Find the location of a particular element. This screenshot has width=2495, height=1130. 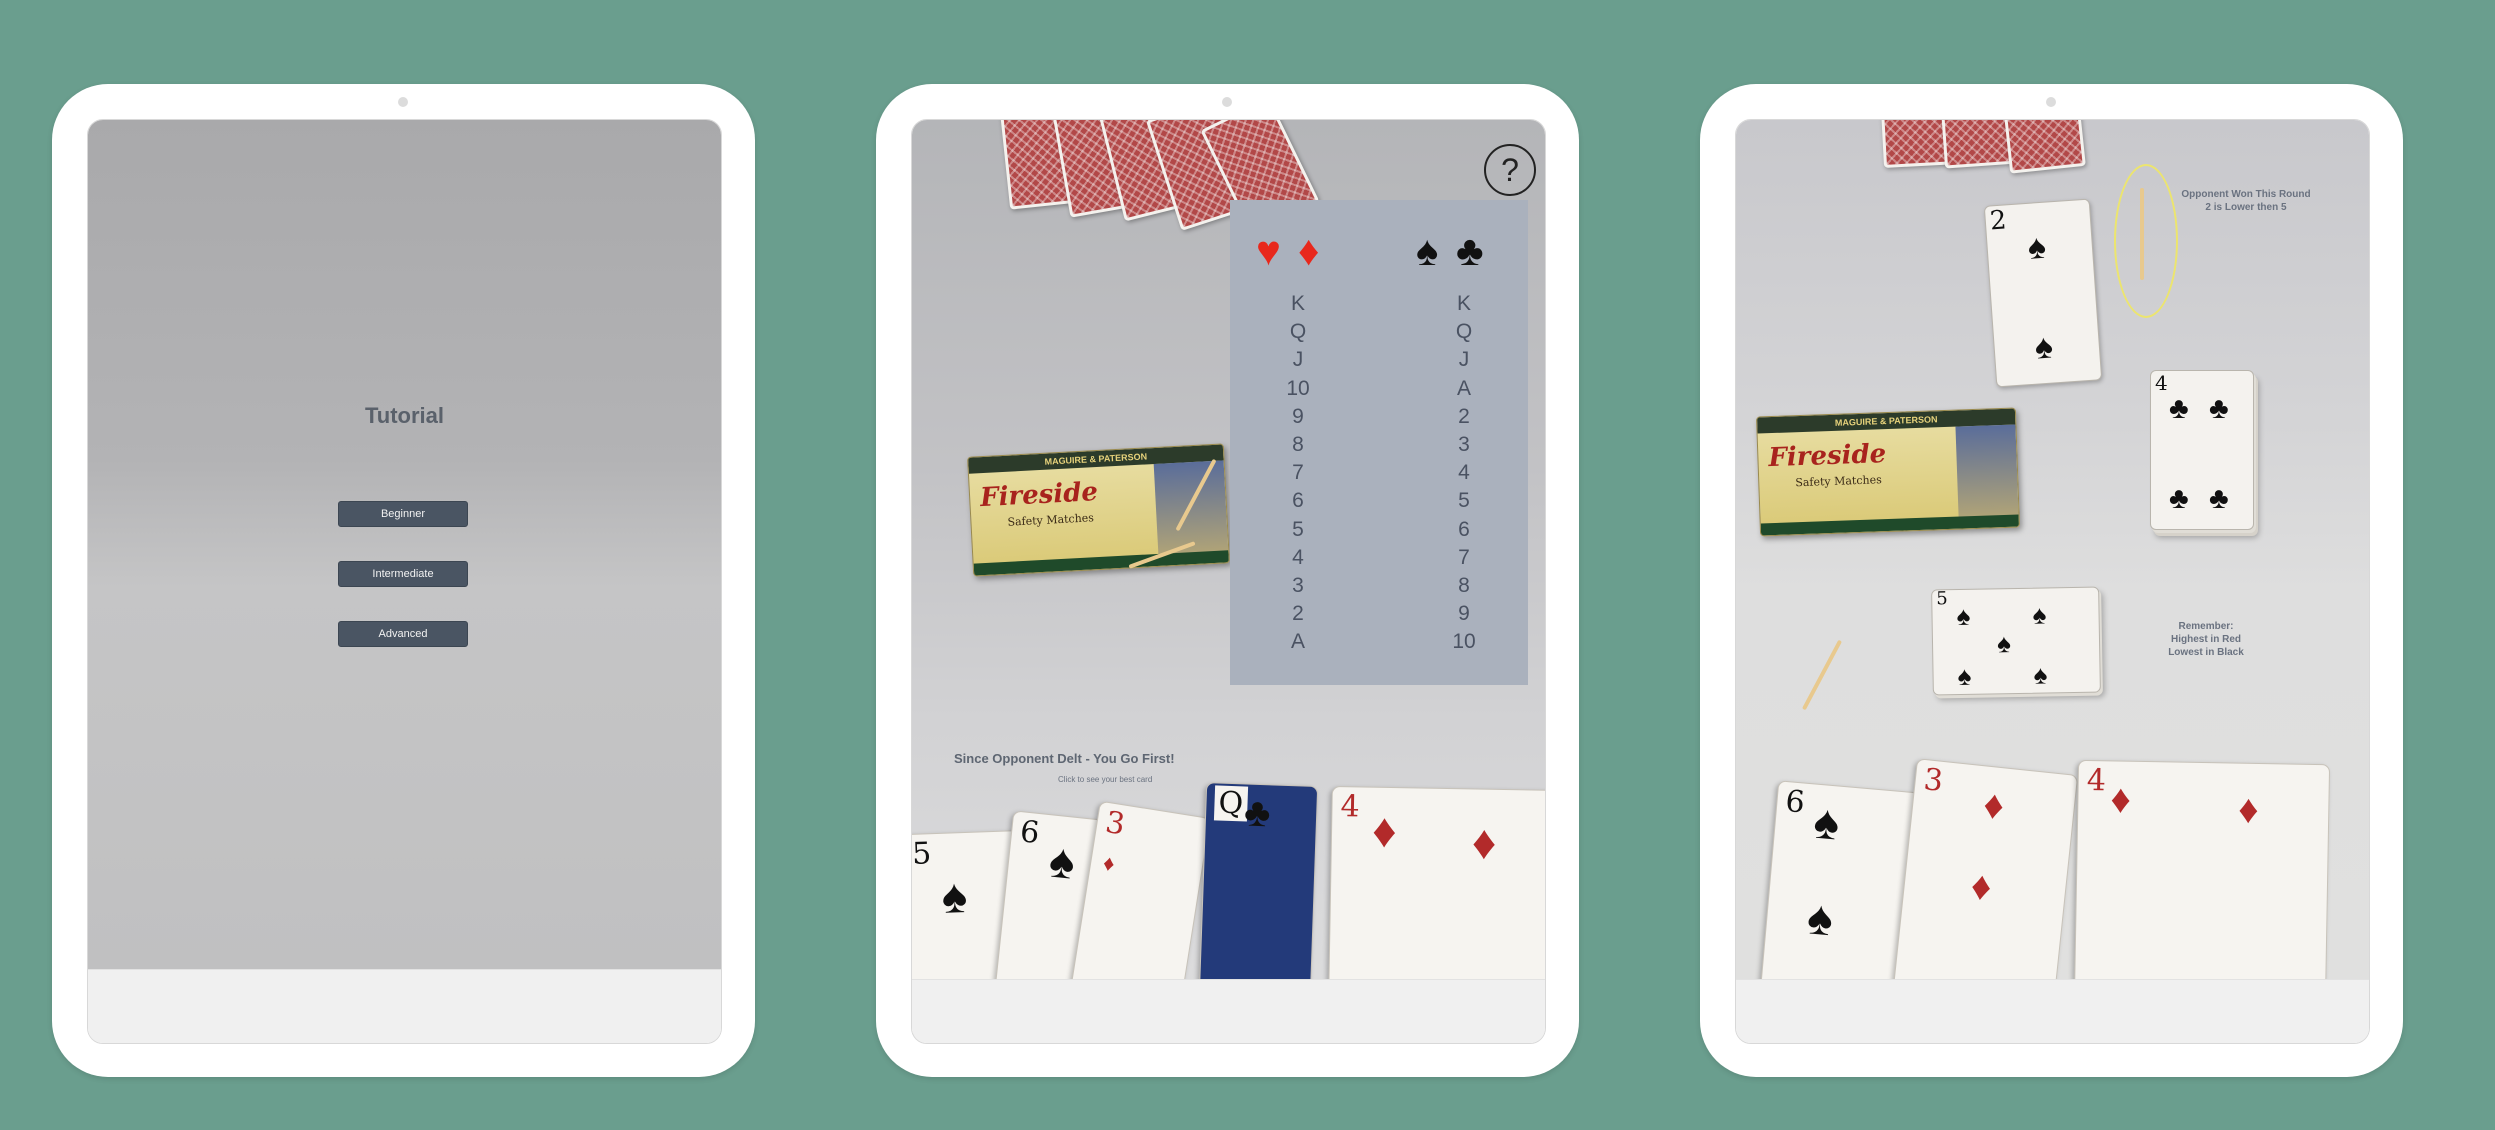

red-rank: 4 is located at coordinates (1298, 557).